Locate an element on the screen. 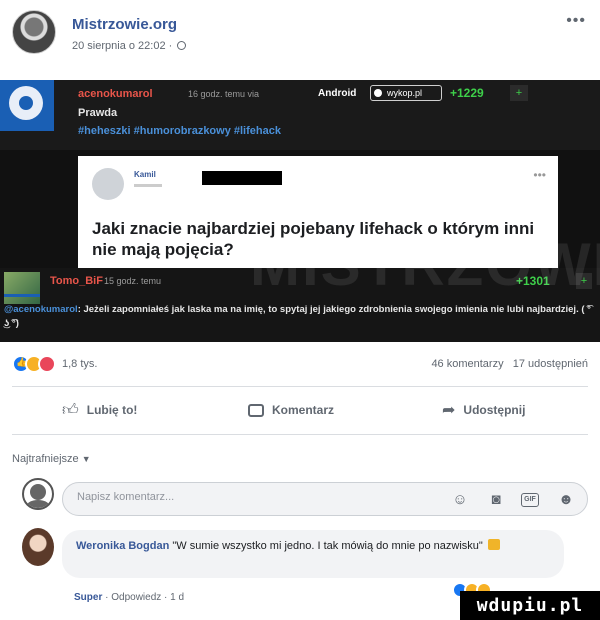  wykop-comment-meta: 16 godz. temu via is located at coordinates (224, 94).